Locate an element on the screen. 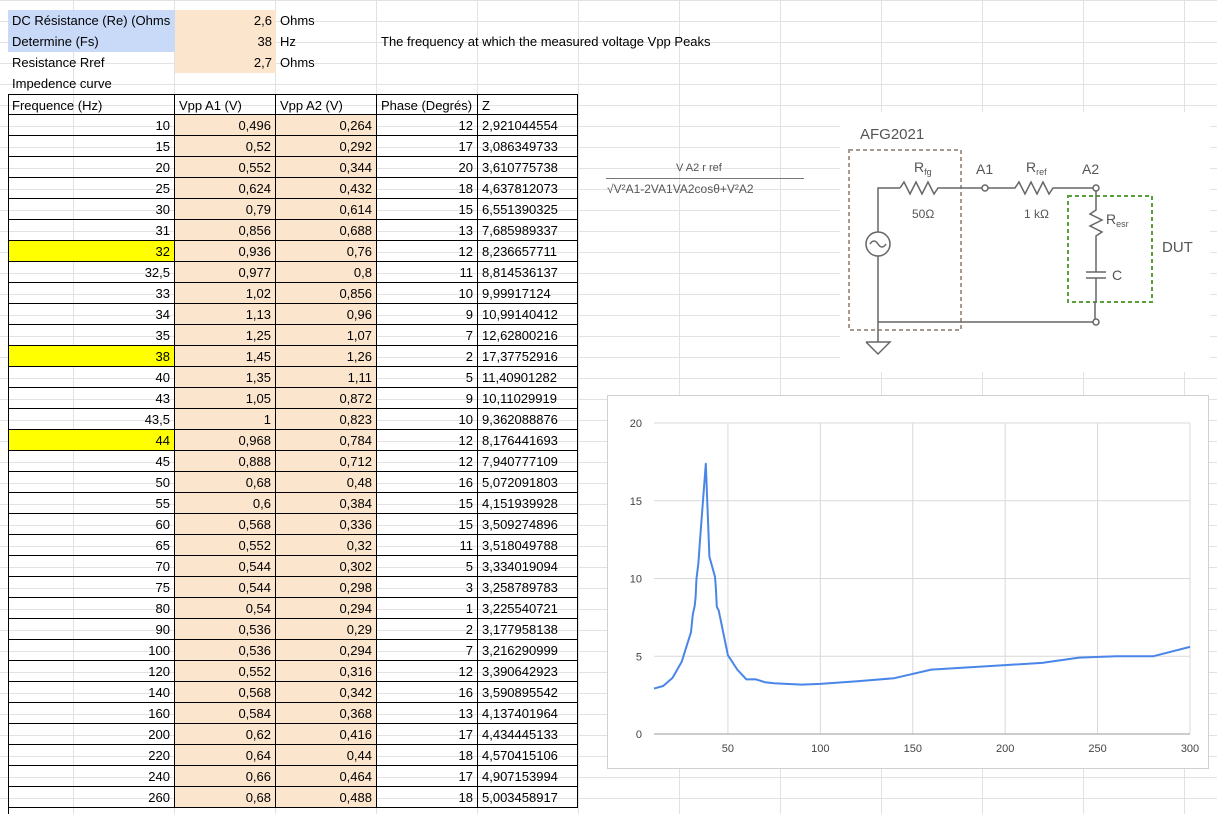 The image size is (1217, 814). table-cell: 34 is located at coordinates (91, 314).